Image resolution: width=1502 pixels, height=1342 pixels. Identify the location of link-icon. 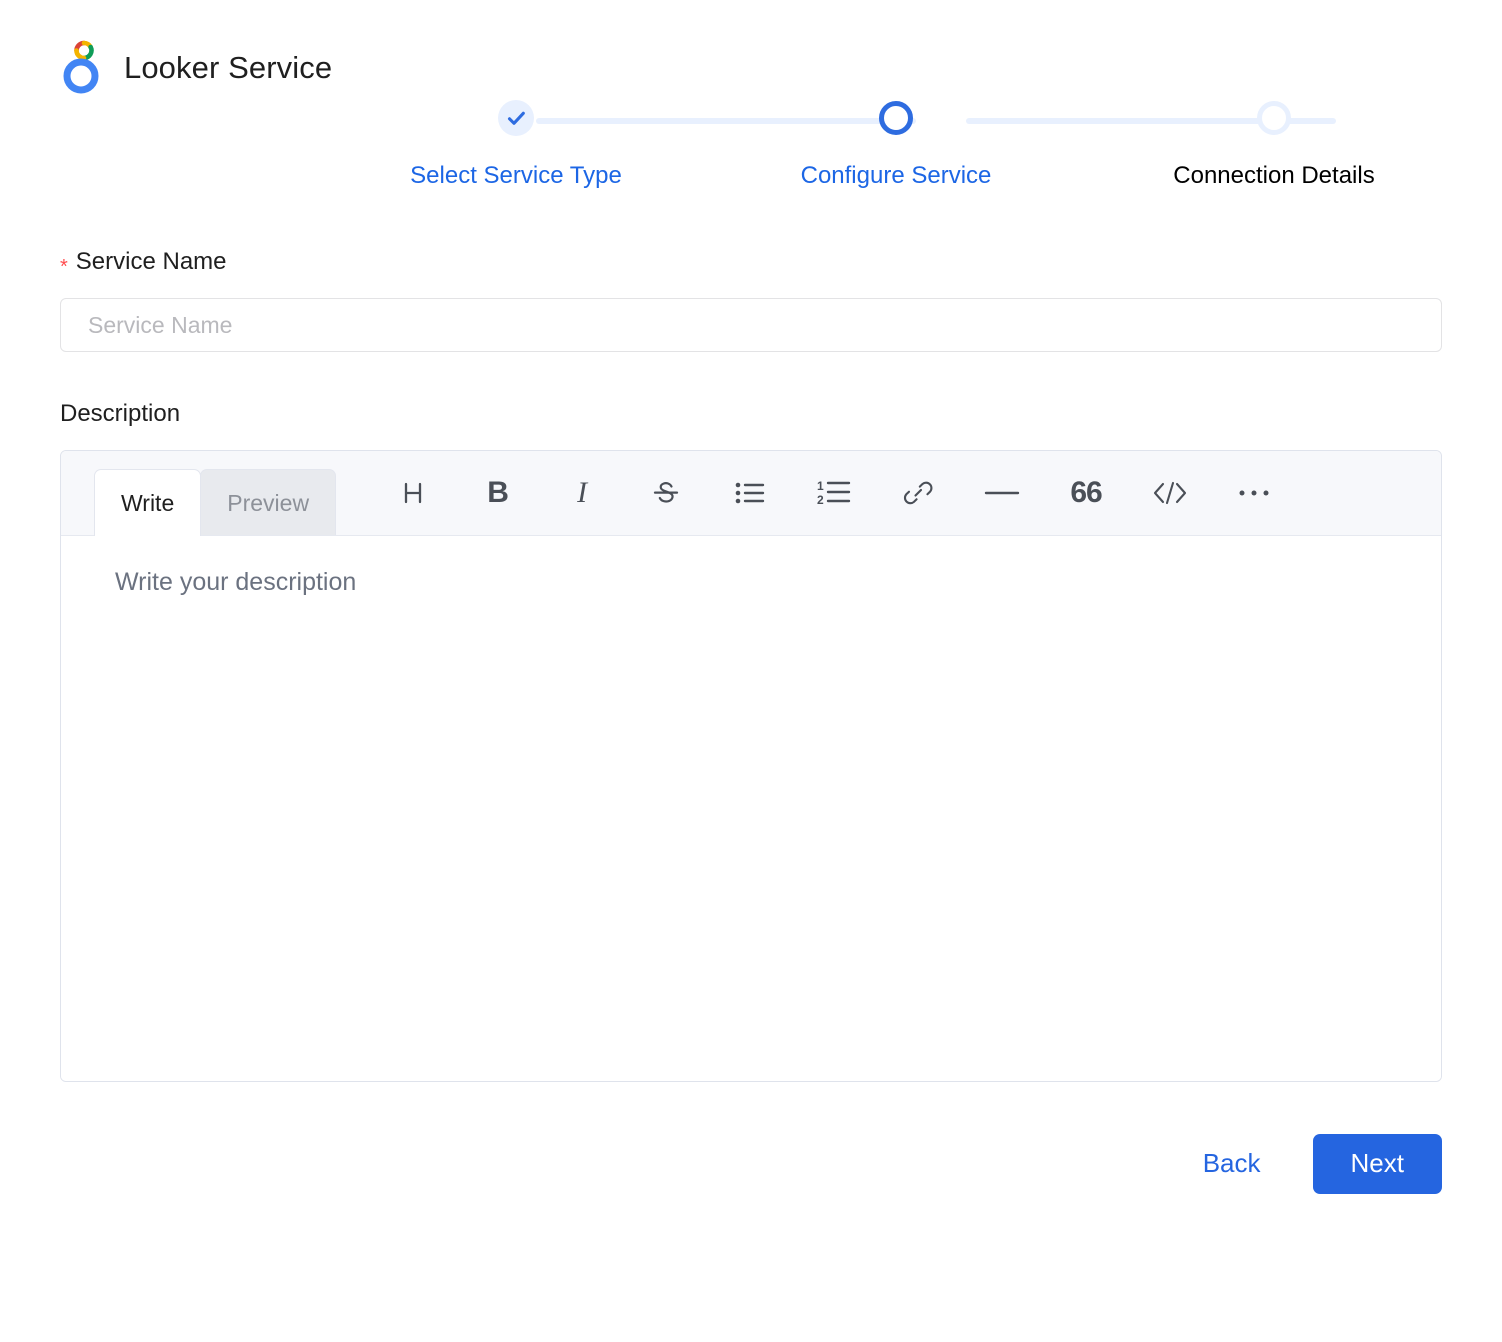
(918, 493).